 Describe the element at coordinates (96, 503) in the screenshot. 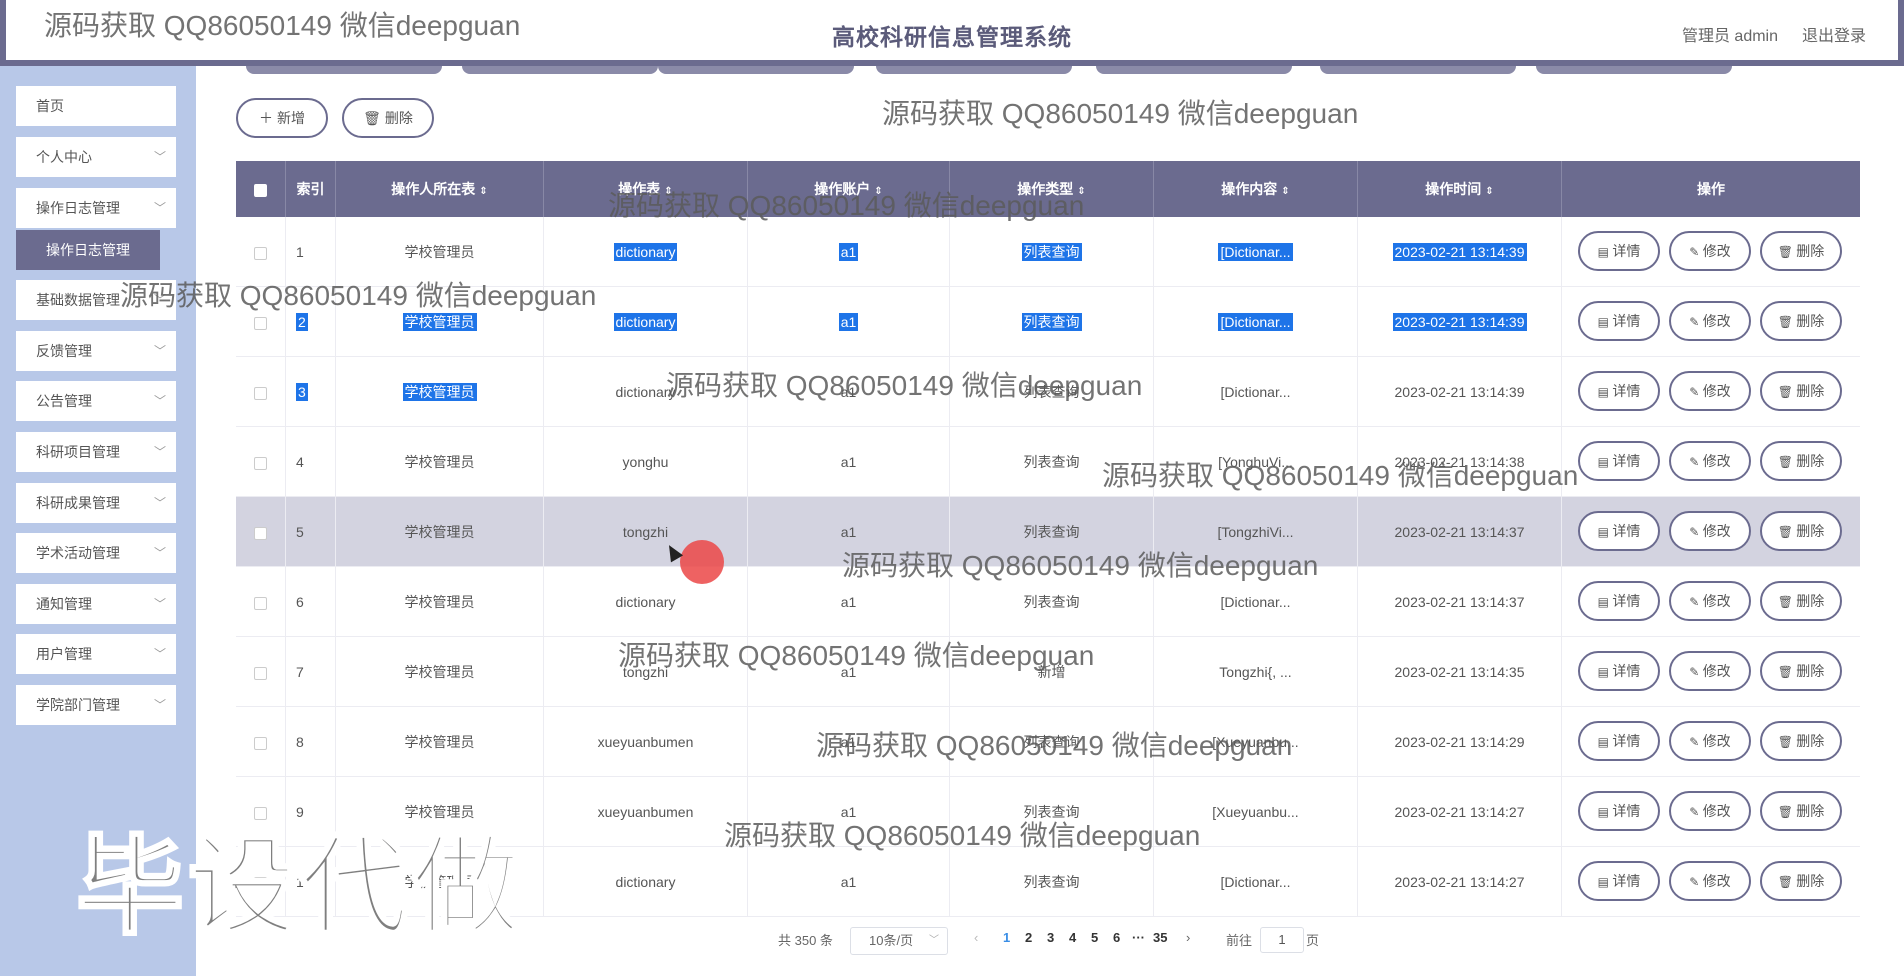

I see `sidebar-item-achievement: 科研成果管理 ﹀` at that location.